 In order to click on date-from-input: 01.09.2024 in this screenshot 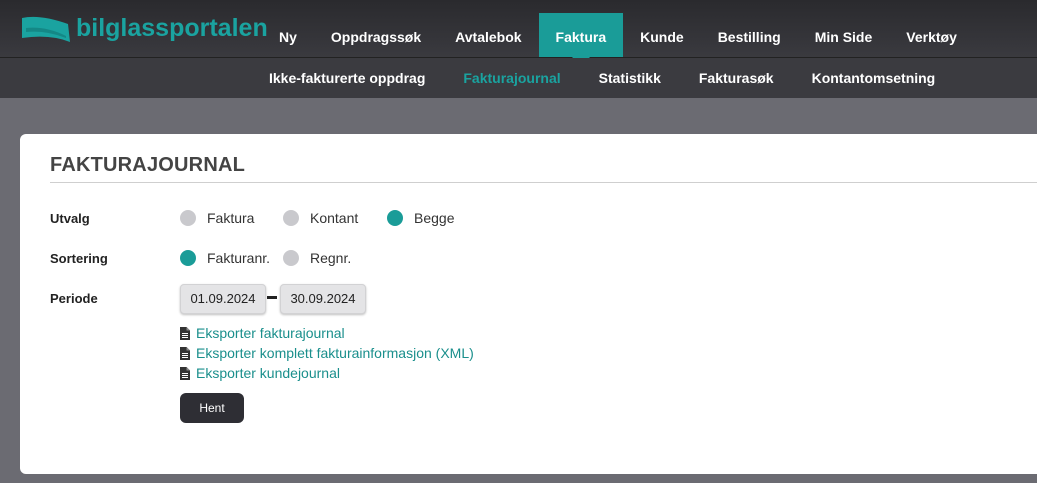, I will do `click(223, 299)`.